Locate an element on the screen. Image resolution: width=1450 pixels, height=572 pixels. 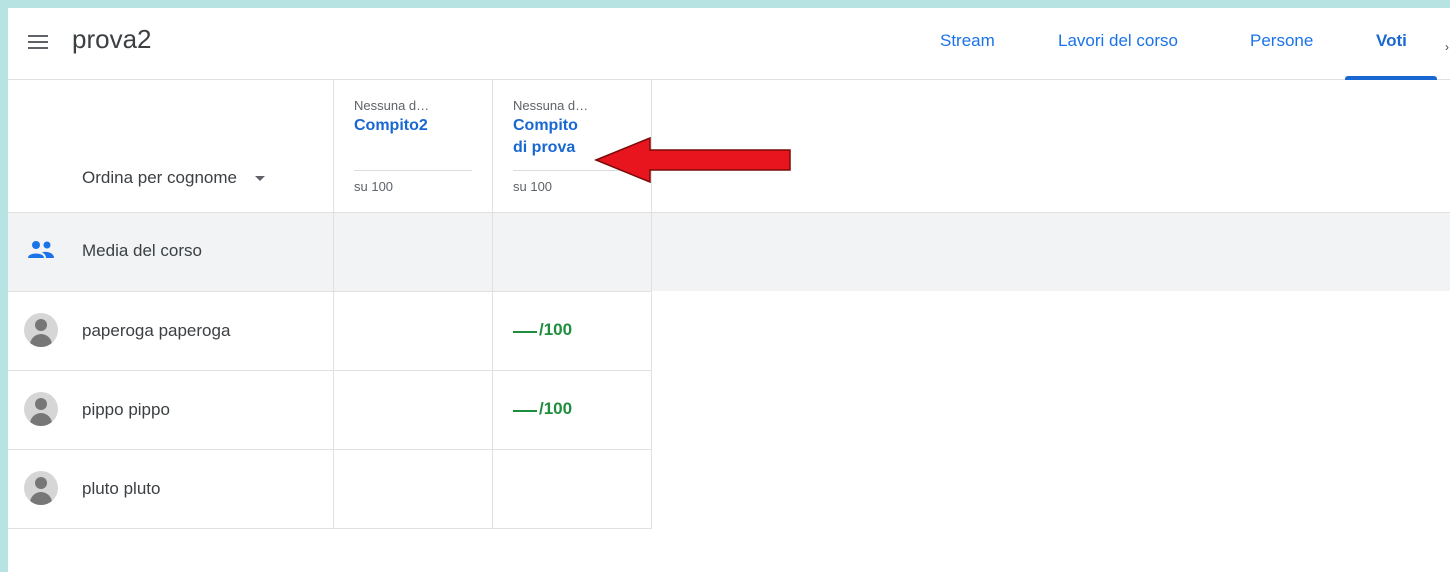
overflow-chevron-icon: › is located at coordinates (1447, 47).